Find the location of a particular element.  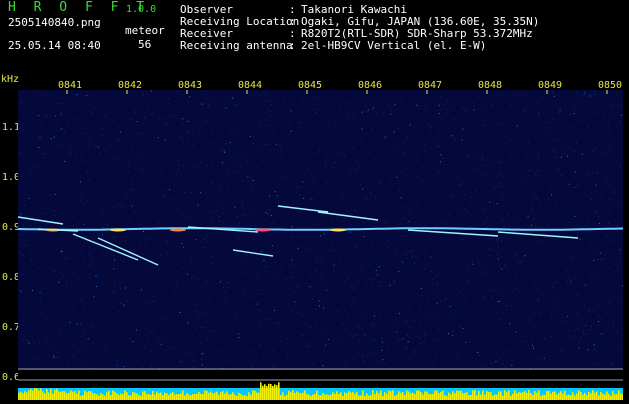

info-key: Receiving antenna is located at coordinates (234, 45).